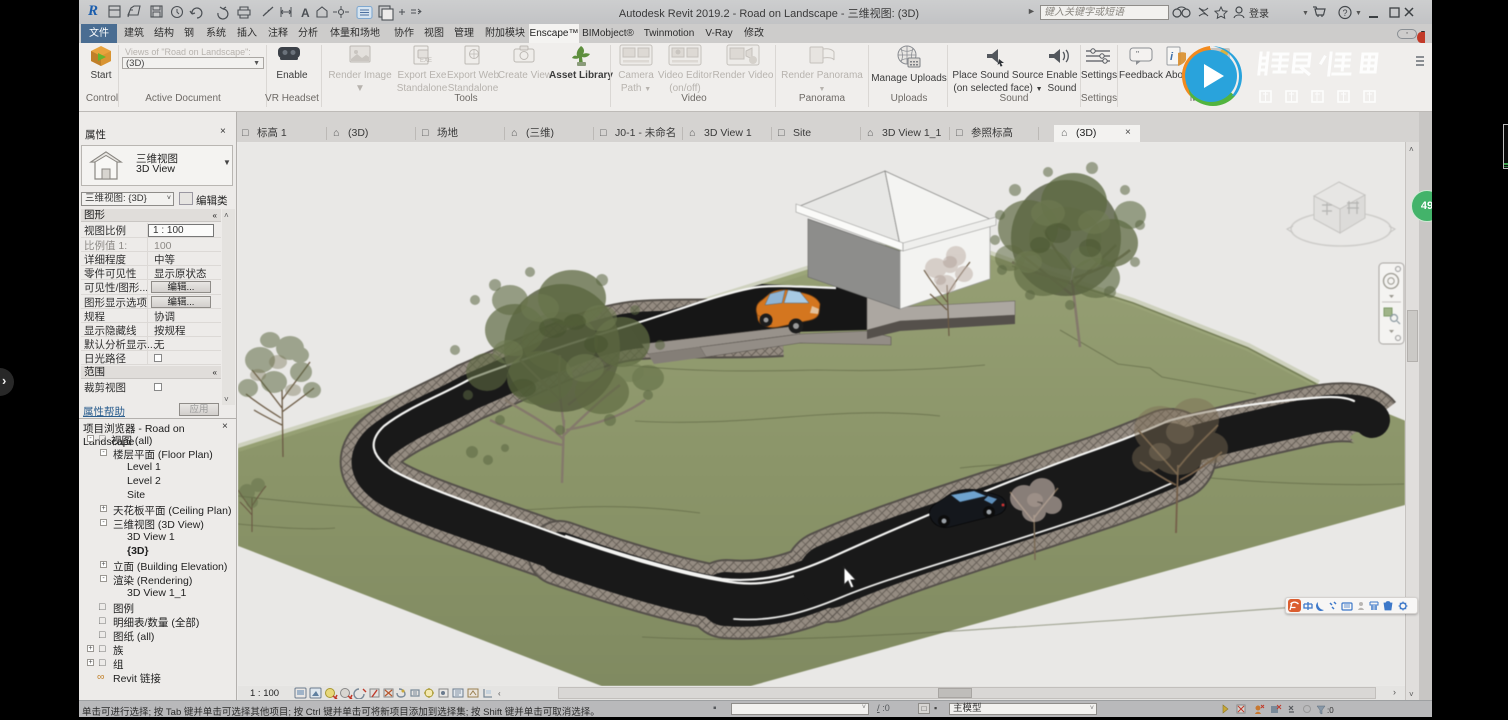 Image resolution: width=1508 pixels, height=720 pixels. Describe the element at coordinates (1259, 13) in the screenshot. I see `svg-text: 登录` at that location.